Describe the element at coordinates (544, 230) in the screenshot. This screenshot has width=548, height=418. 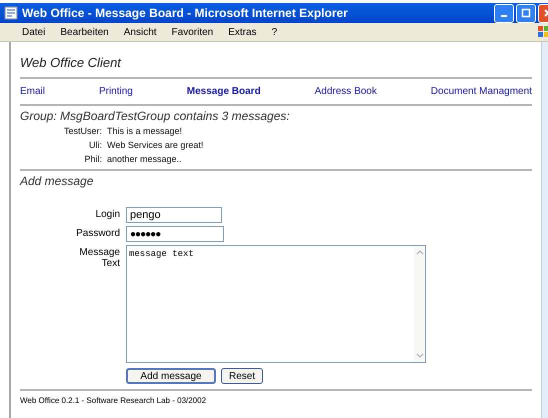
I see `scrollbar` at that location.